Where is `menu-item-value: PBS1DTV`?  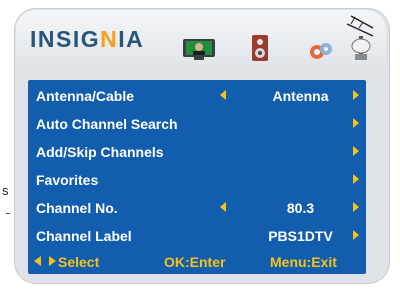 menu-item-value: PBS1DTV is located at coordinates (300, 236).